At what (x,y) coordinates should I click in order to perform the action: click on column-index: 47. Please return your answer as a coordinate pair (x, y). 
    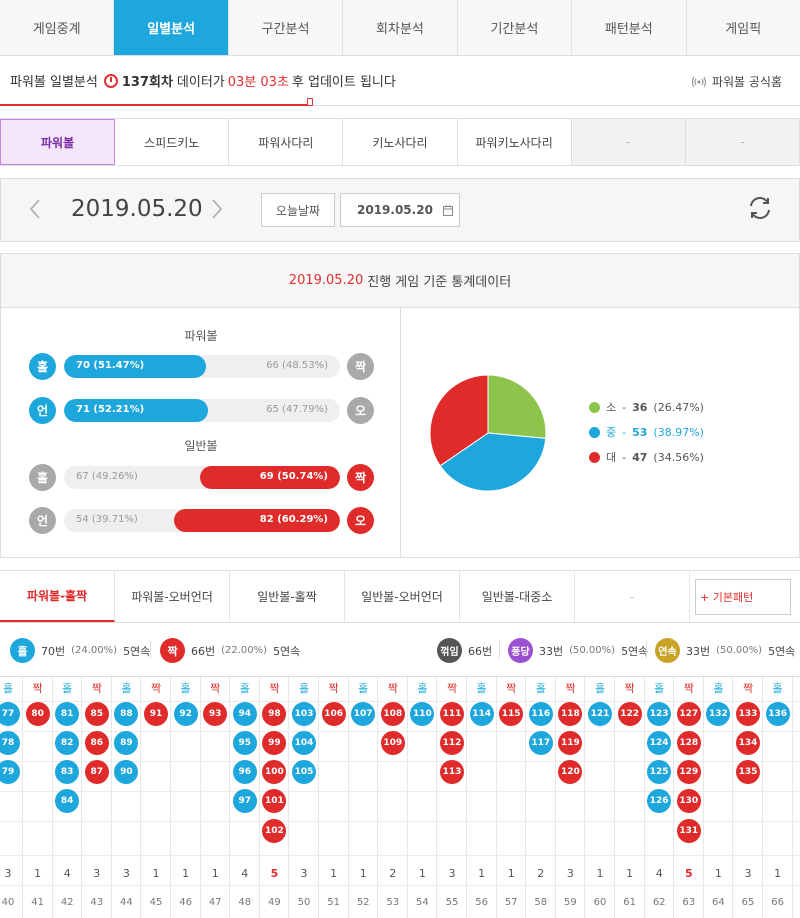
    Looking at the image, I should click on (215, 902).